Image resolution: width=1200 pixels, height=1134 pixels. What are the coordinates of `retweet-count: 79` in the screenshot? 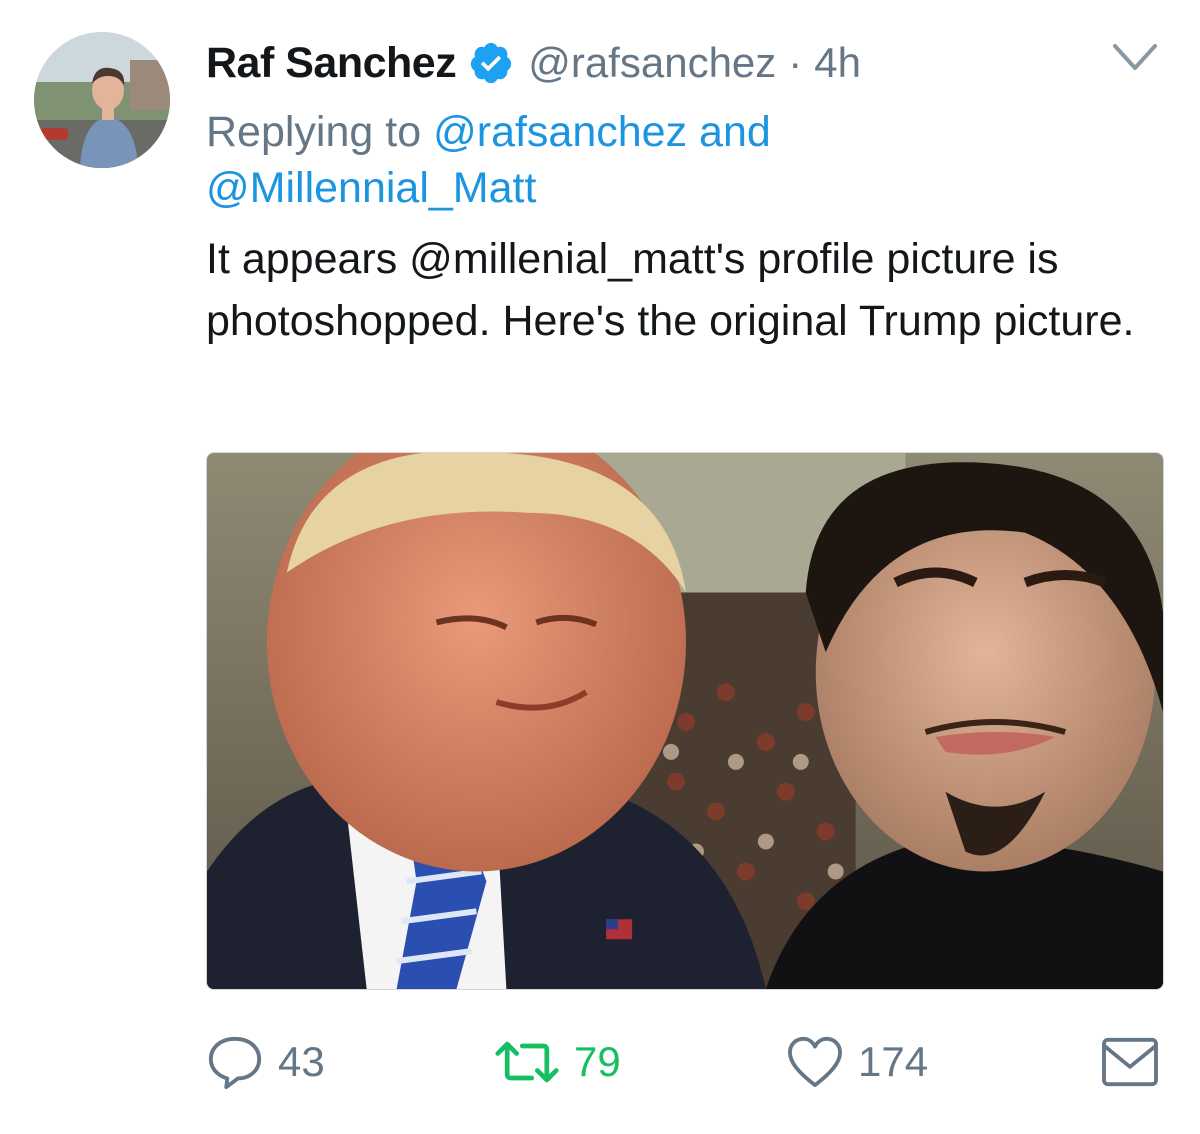 It's located at (597, 1061).